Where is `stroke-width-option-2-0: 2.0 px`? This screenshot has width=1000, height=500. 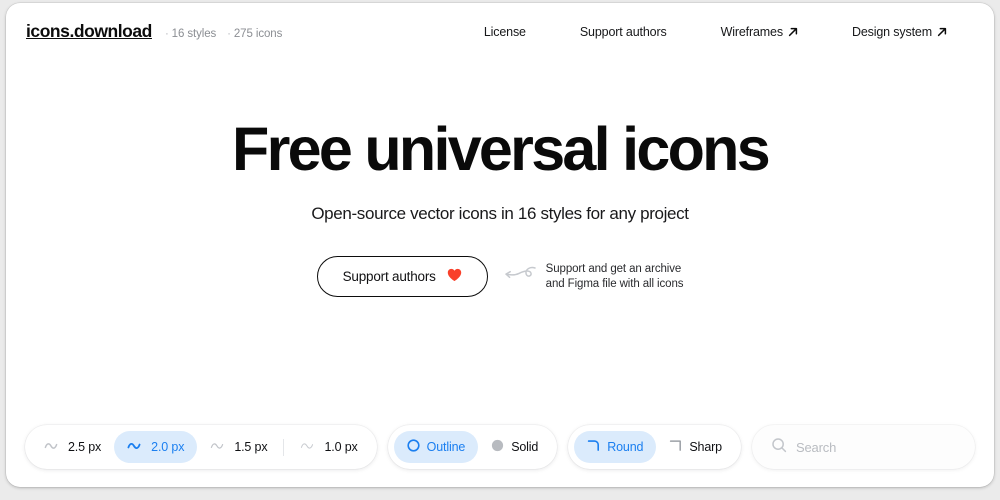
stroke-width-option-2-0: 2.0 px is located at coordinates (156, 447).